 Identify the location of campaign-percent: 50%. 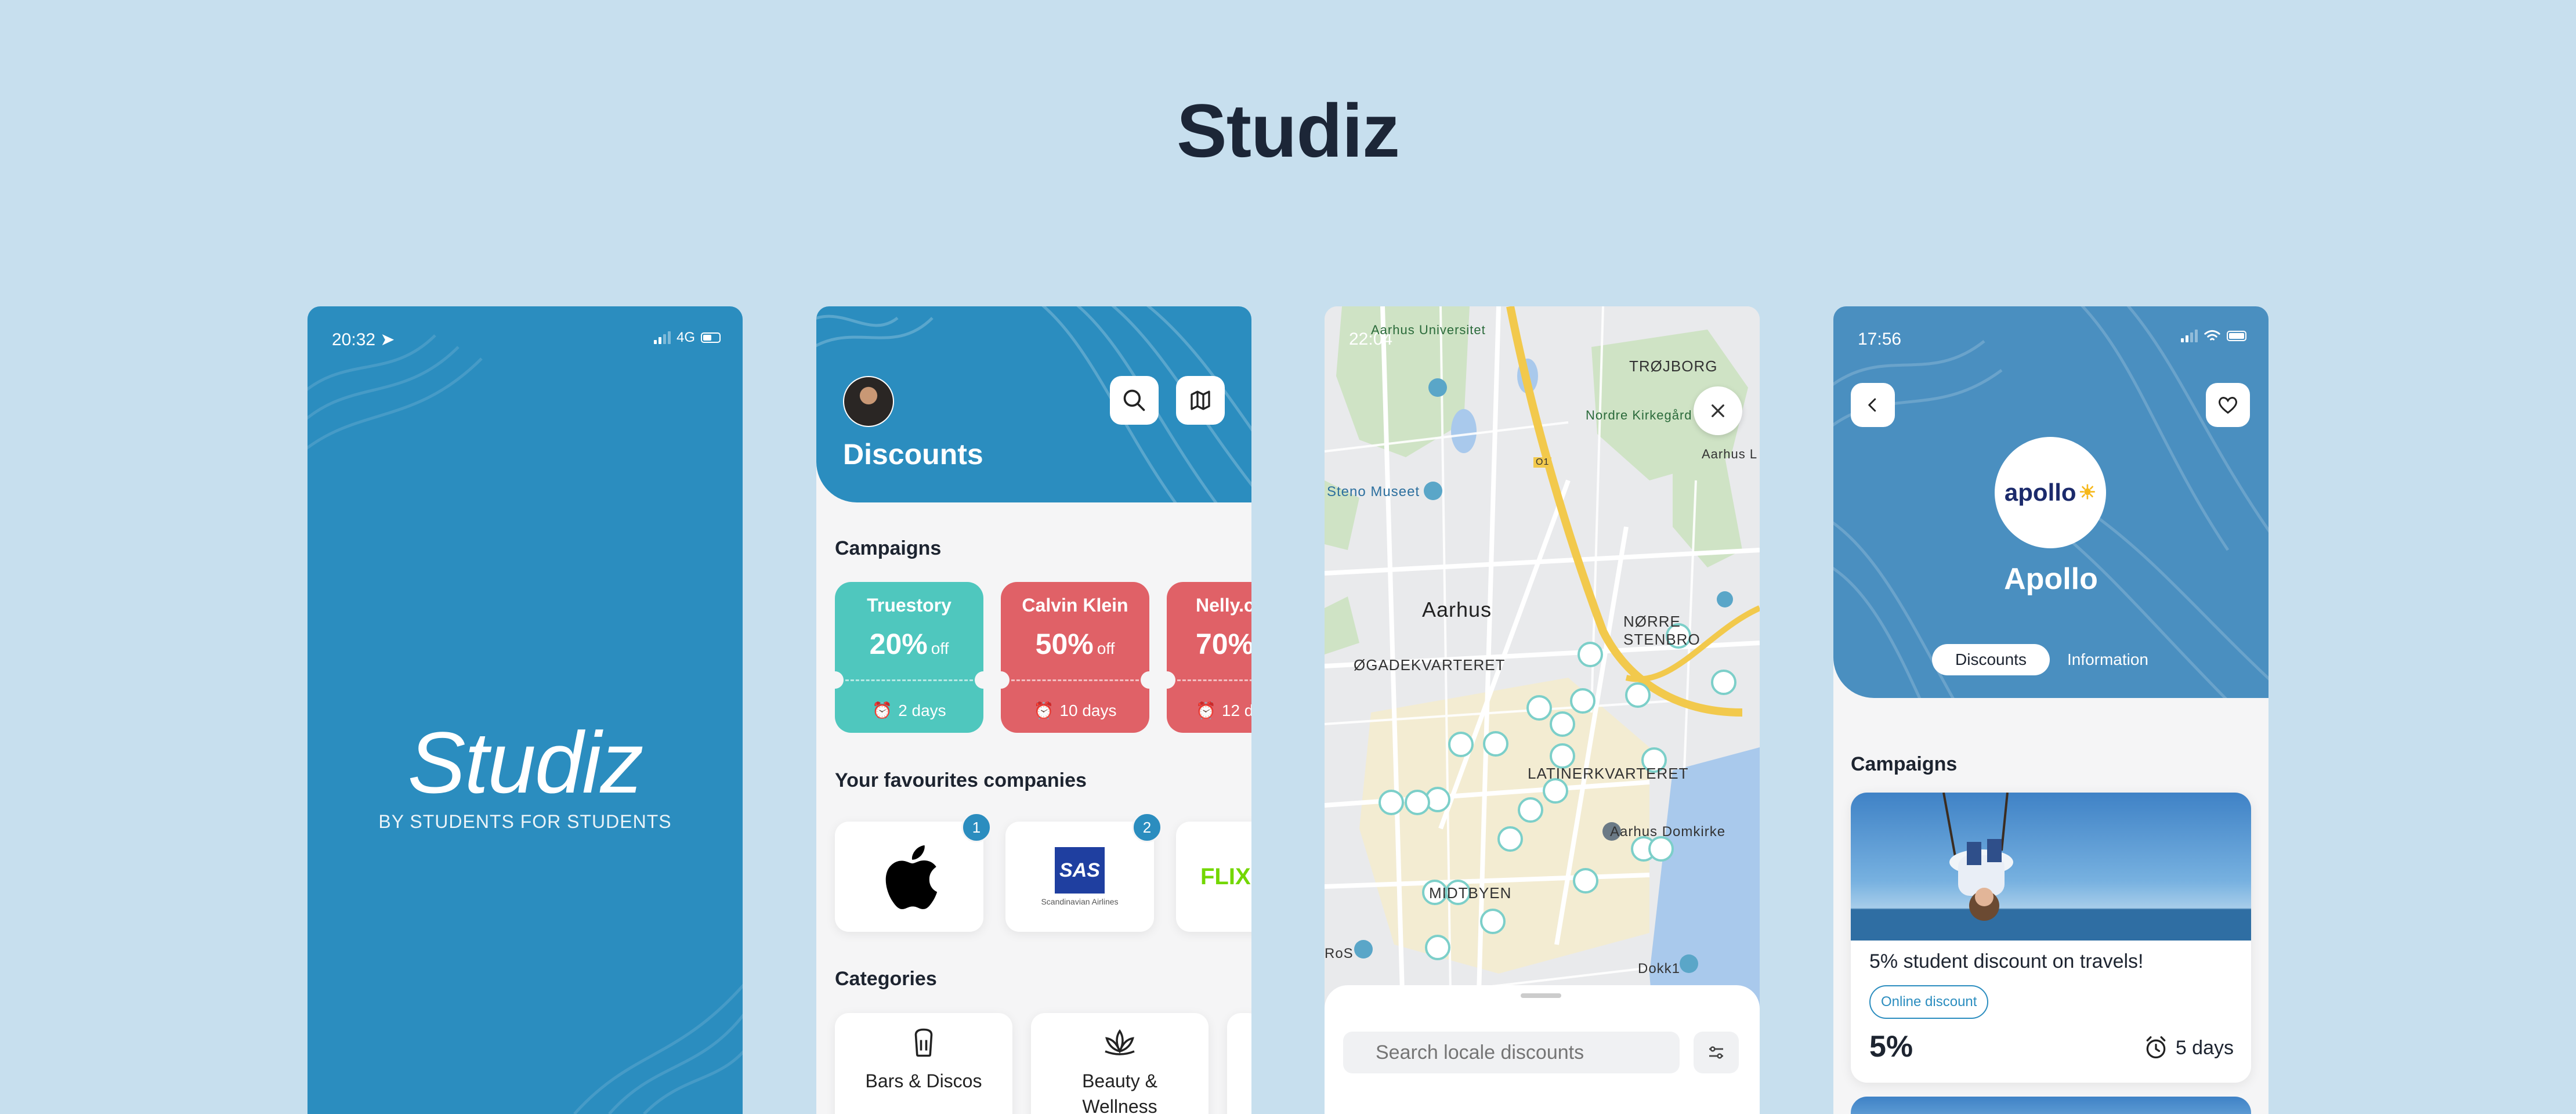
(1064, 644).